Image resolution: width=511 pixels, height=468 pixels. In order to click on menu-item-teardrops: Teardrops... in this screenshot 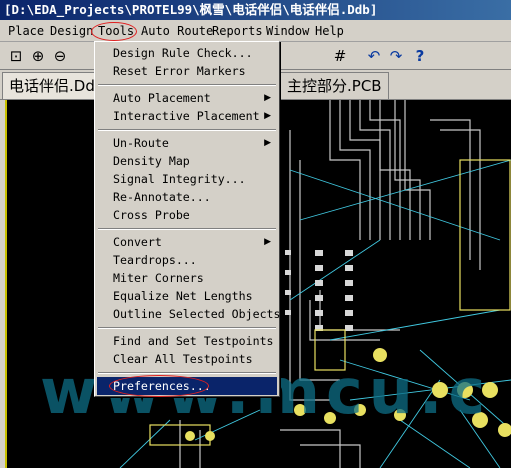, I will do `click(187, 260)`.